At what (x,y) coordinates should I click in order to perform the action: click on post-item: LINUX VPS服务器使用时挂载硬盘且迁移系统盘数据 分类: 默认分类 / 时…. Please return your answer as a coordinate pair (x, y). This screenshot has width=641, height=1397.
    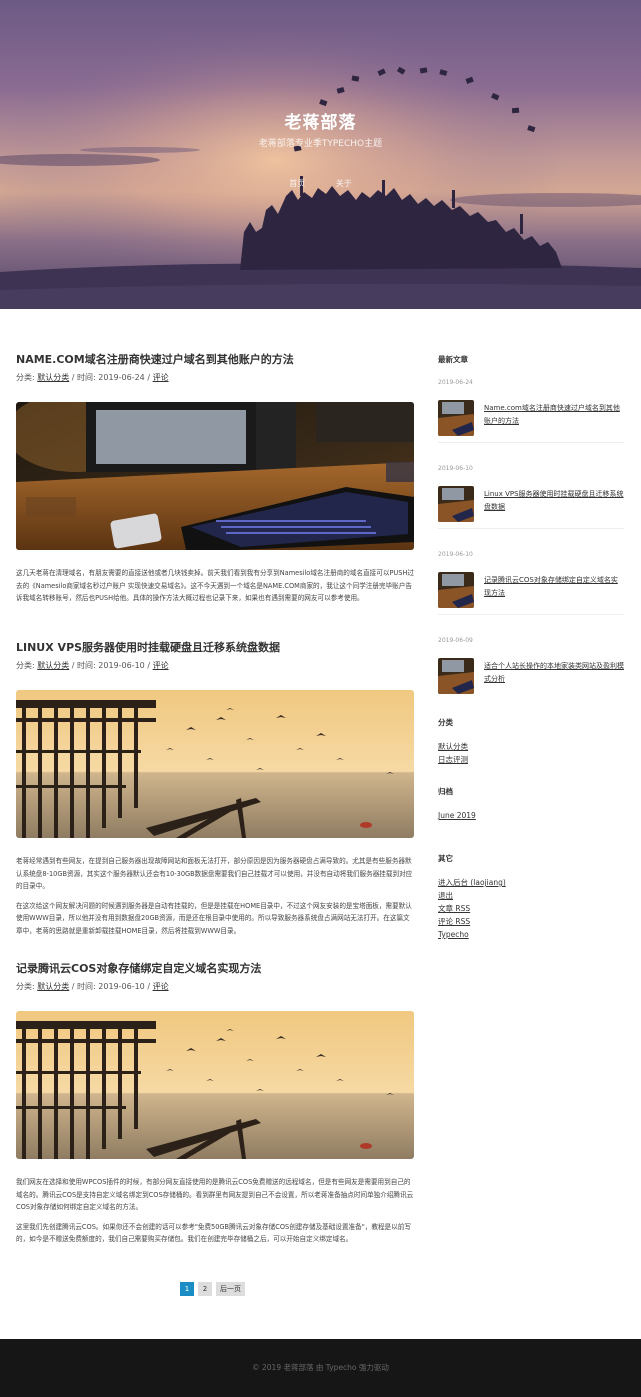
    Looking at the image, I should click on (215, 792).